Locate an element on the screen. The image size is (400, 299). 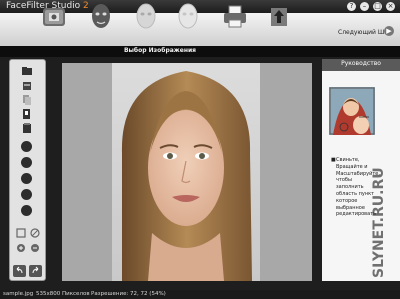
eraser-icon is located at coordinates (26, 178).